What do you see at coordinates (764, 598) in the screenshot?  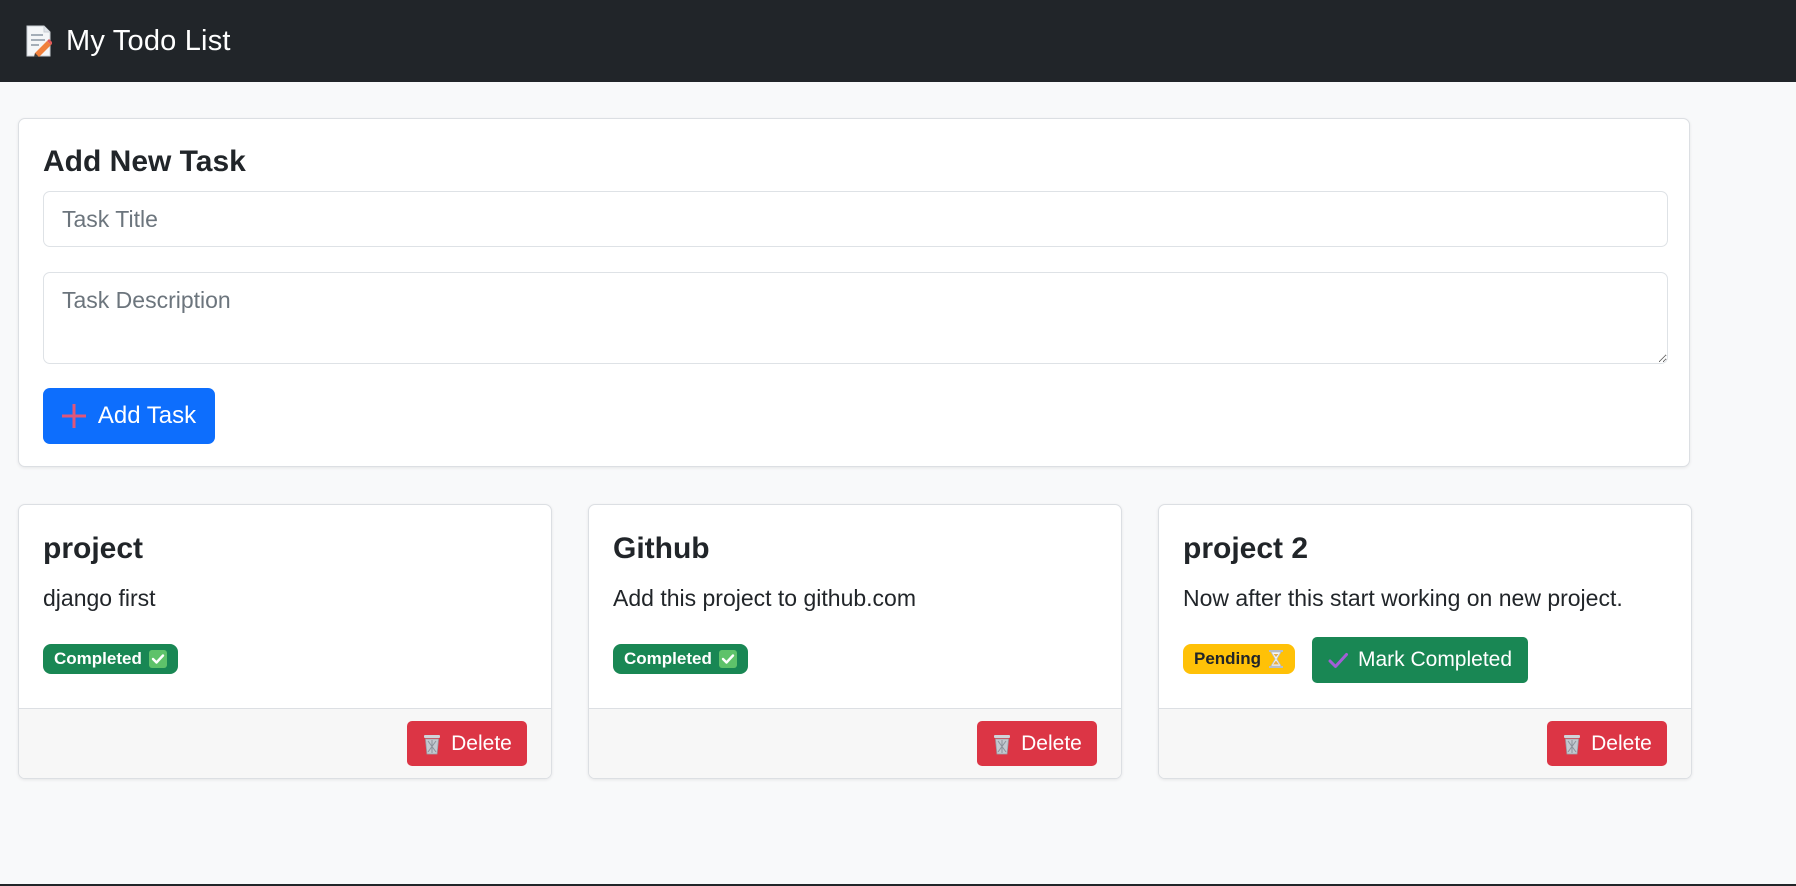 I see `task-description: Add this project to github.com` at bounding box center [764, 598].